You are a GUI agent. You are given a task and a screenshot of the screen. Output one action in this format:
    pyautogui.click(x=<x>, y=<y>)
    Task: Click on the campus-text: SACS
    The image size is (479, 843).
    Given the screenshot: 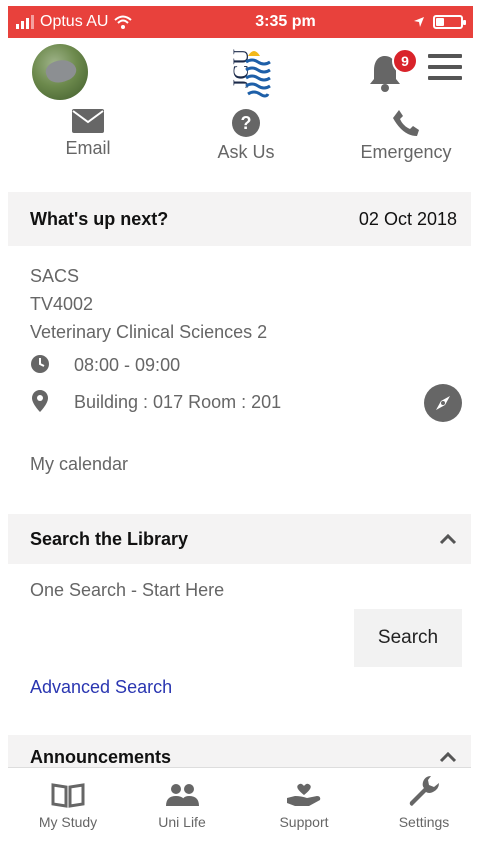 What is the action you would take?
    pyautogui.click(x=55, y=276)
    